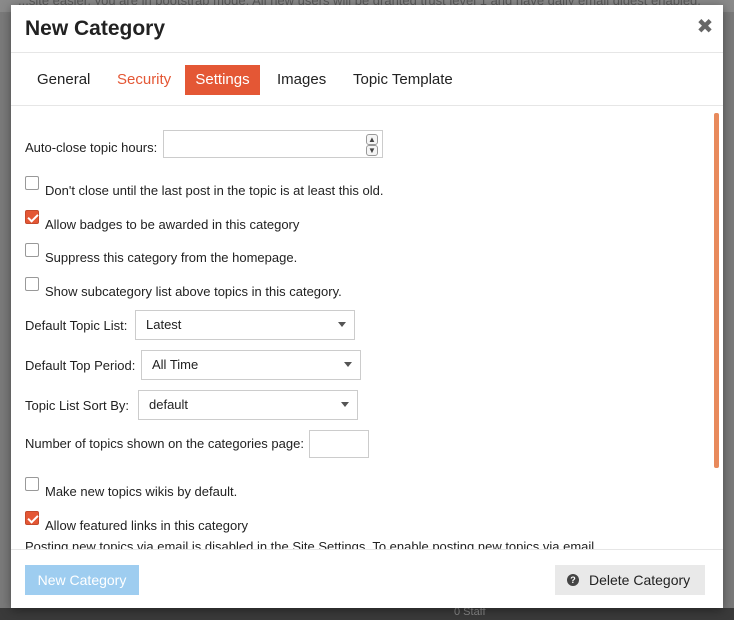 The height and width of the screenshot is (620, 734). I want to click on wikis-checkbox, so click(32, 484).